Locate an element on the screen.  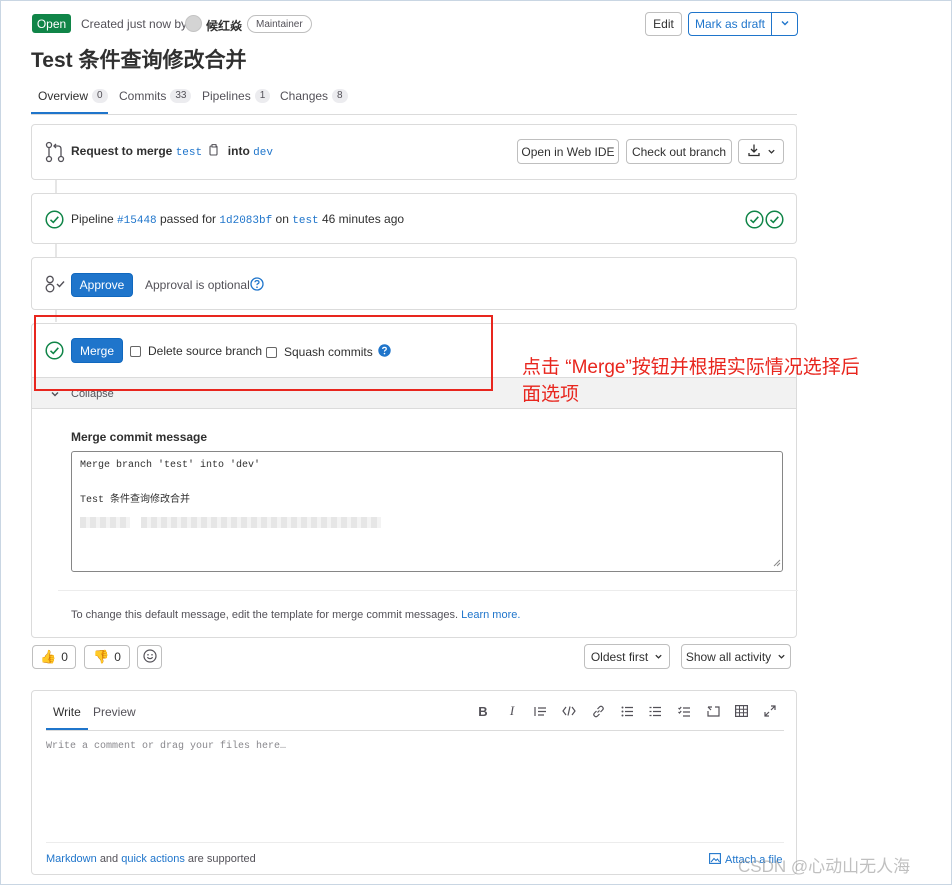
numbered-list-icon is located at coordinates (655, 711).